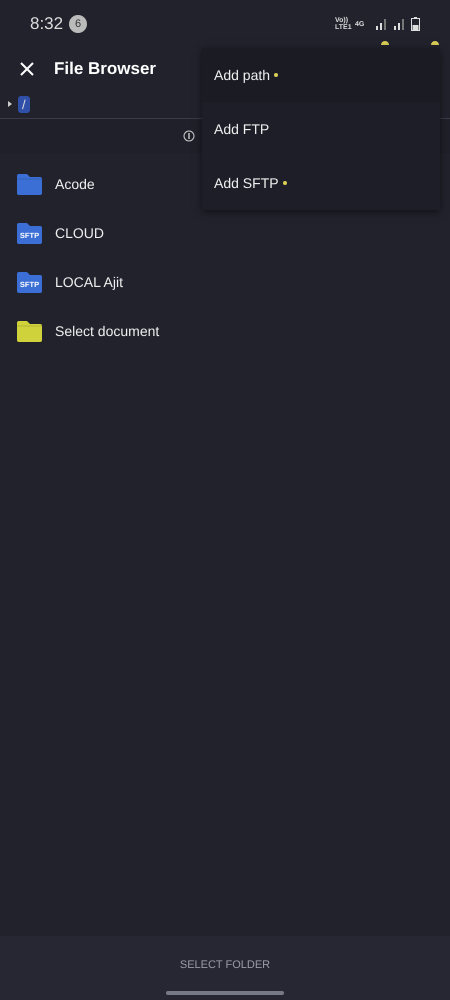  I want to click on select-folder-button: SELECT FOLDER, so click(225, 965).